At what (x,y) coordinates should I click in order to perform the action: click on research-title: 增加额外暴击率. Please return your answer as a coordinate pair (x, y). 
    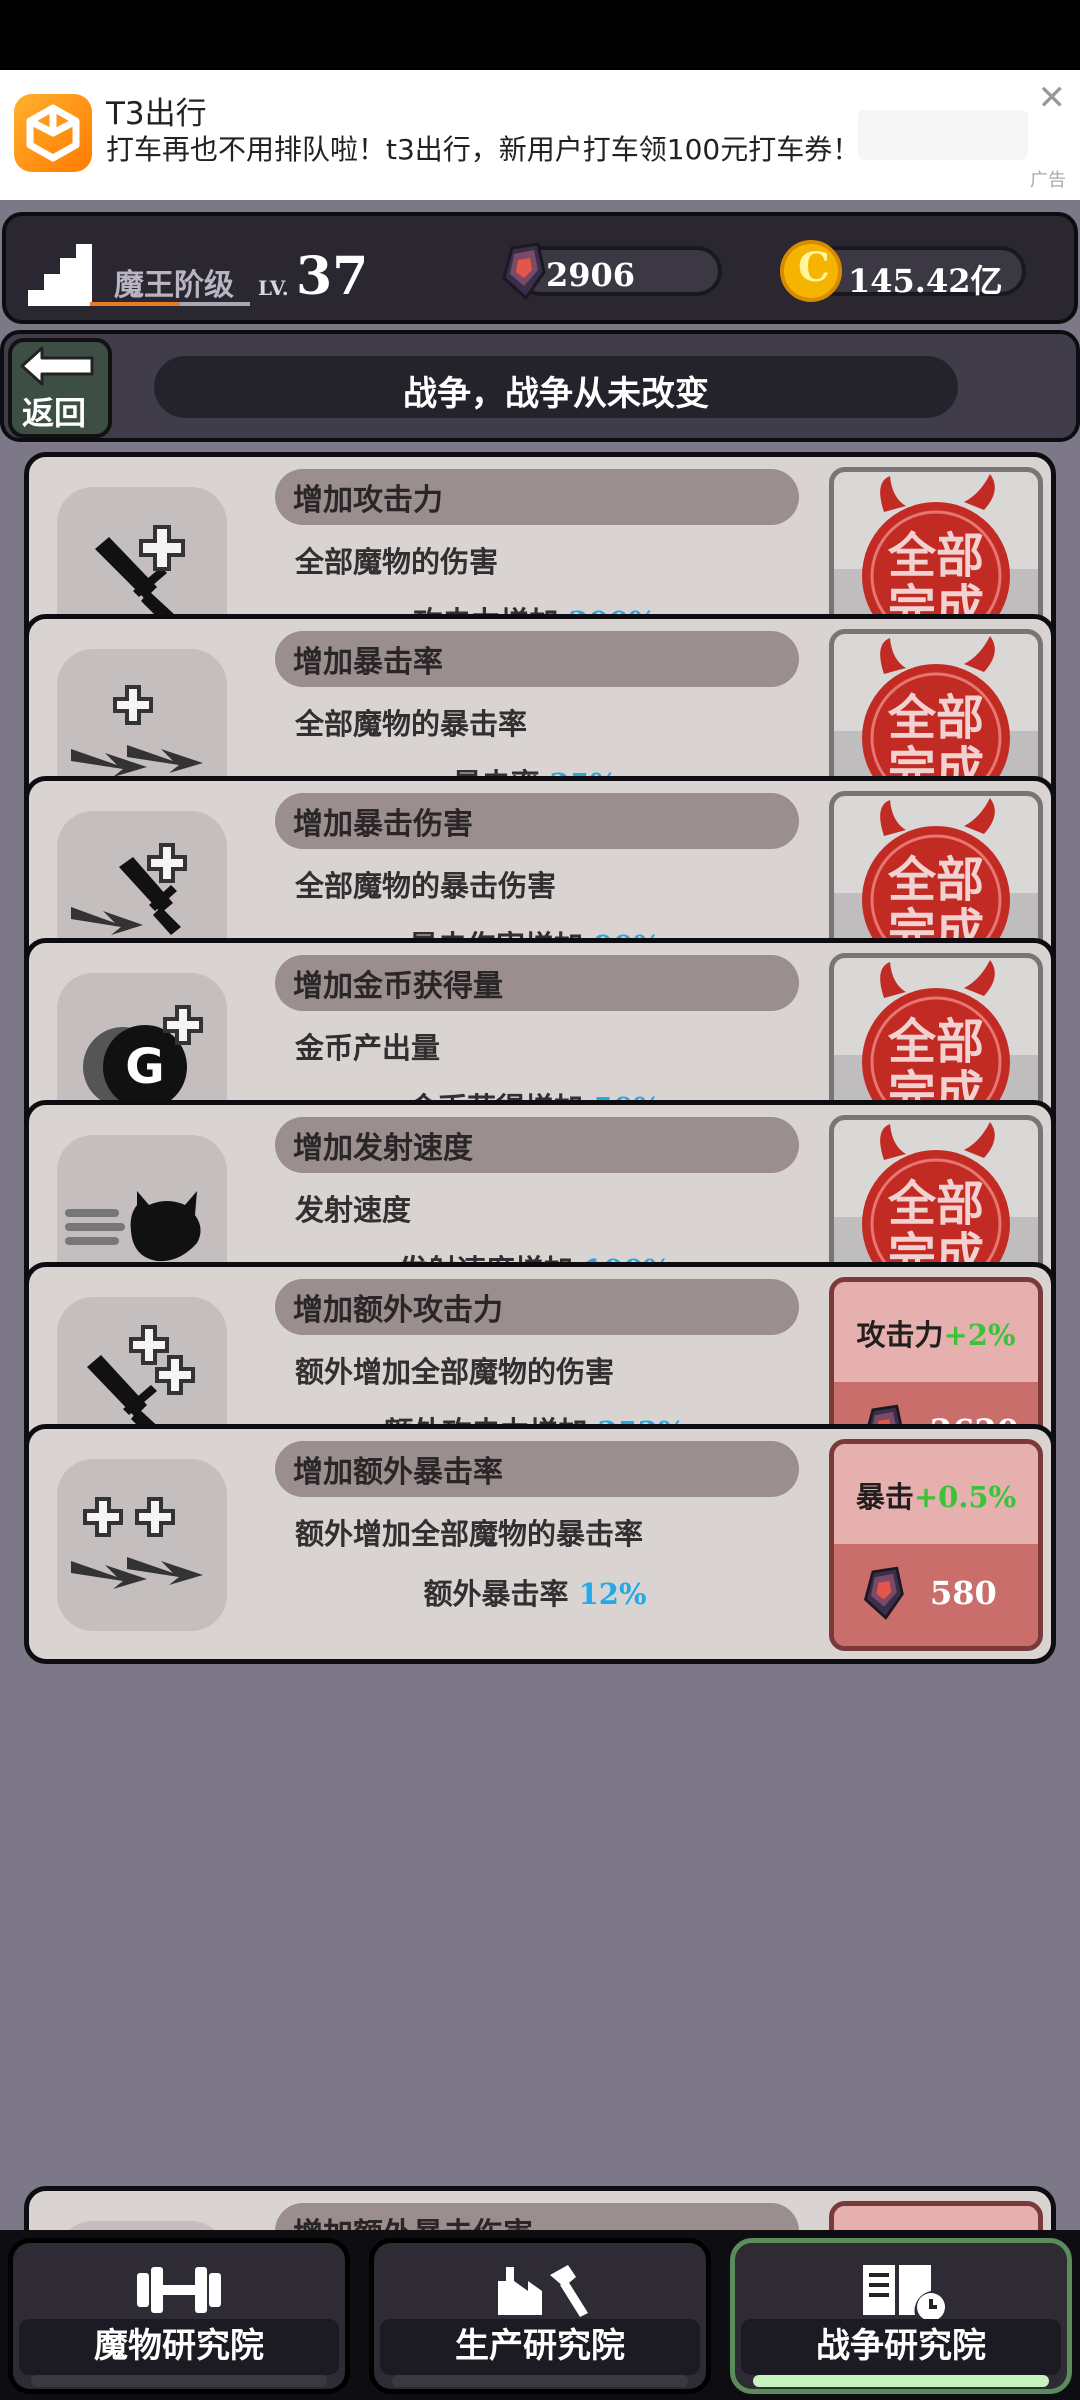
    Looking at the image, I should click on (398, 1472).